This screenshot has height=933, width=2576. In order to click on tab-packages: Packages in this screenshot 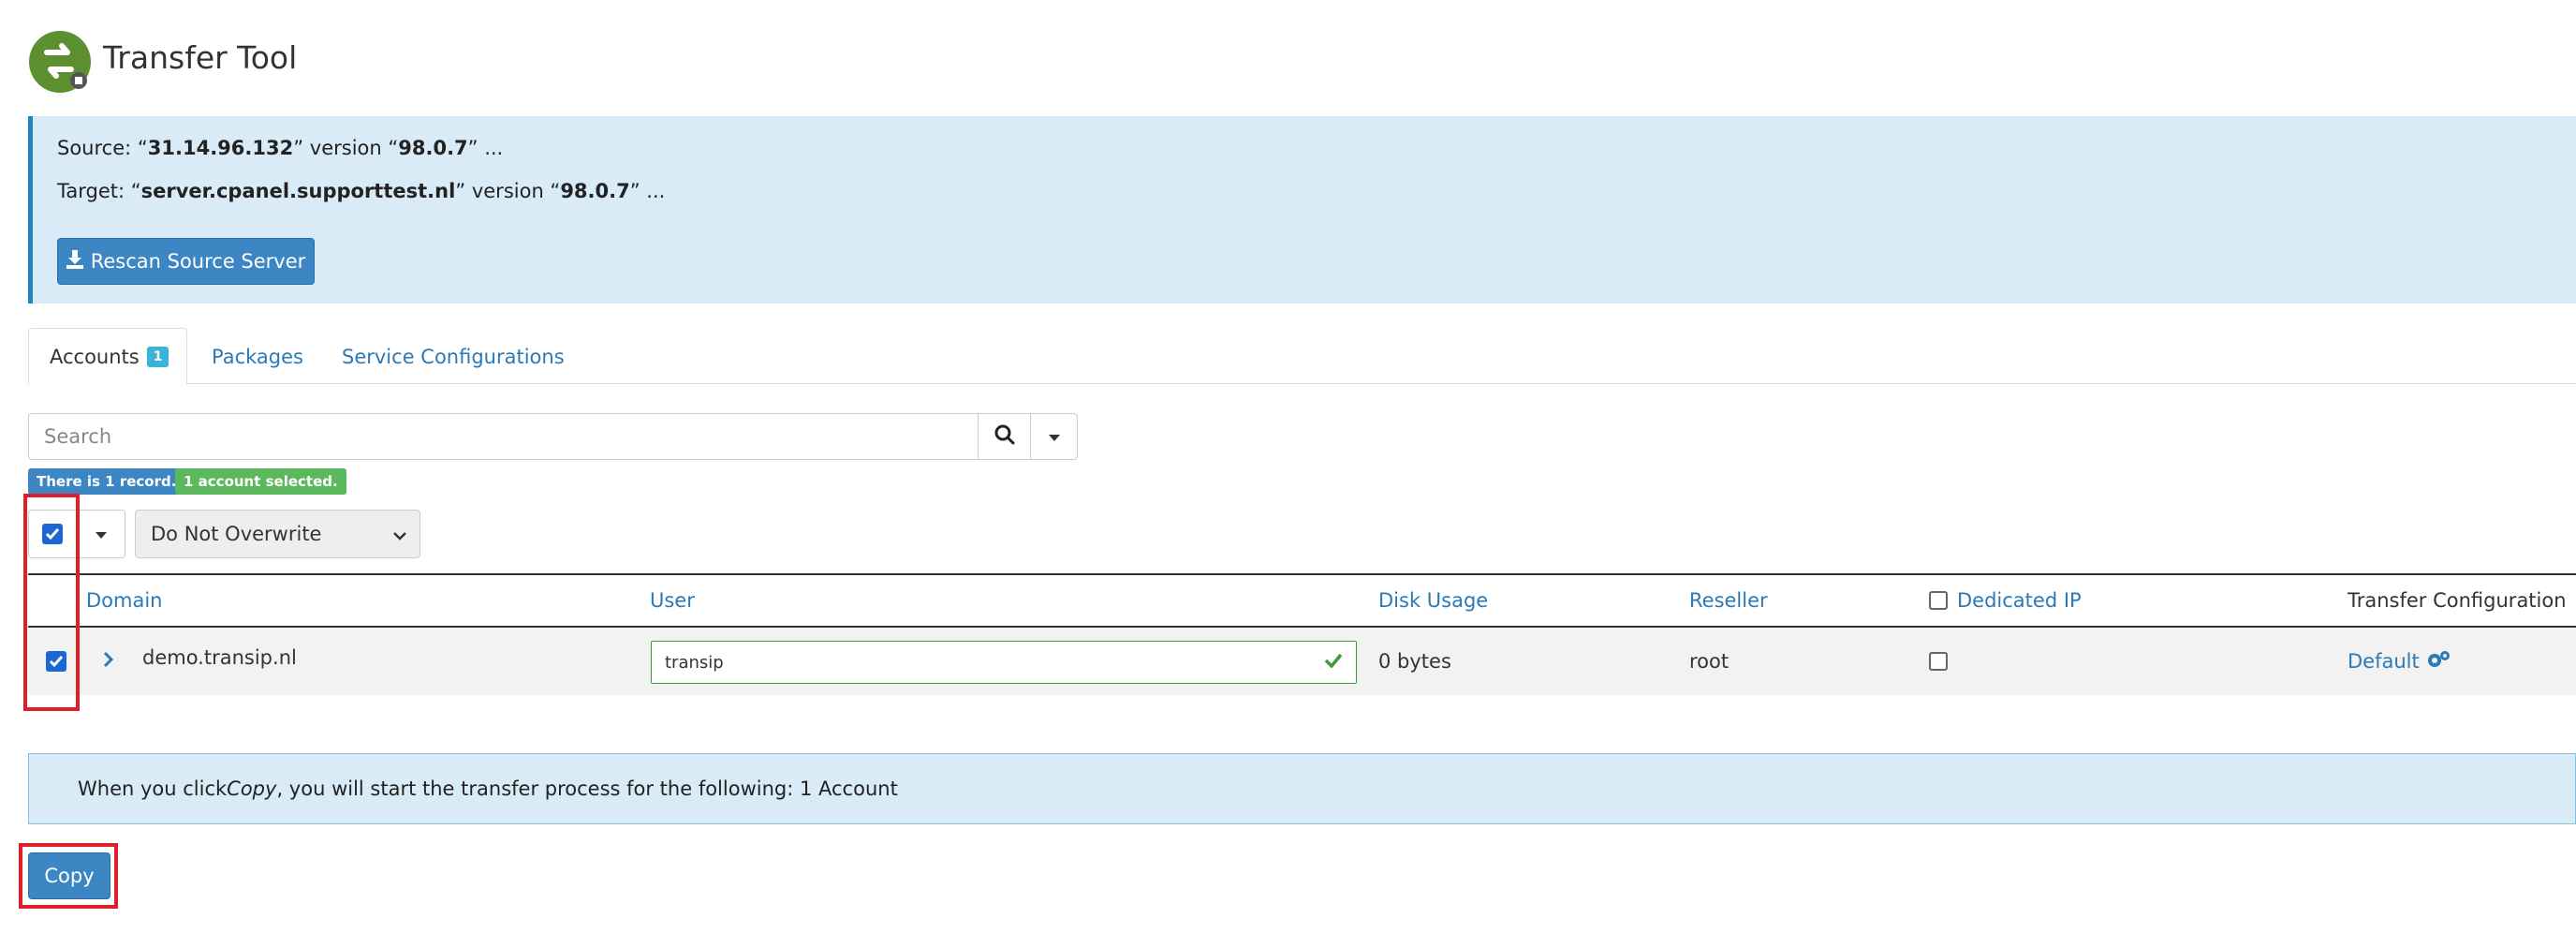, I will do `click(257, 356)`.